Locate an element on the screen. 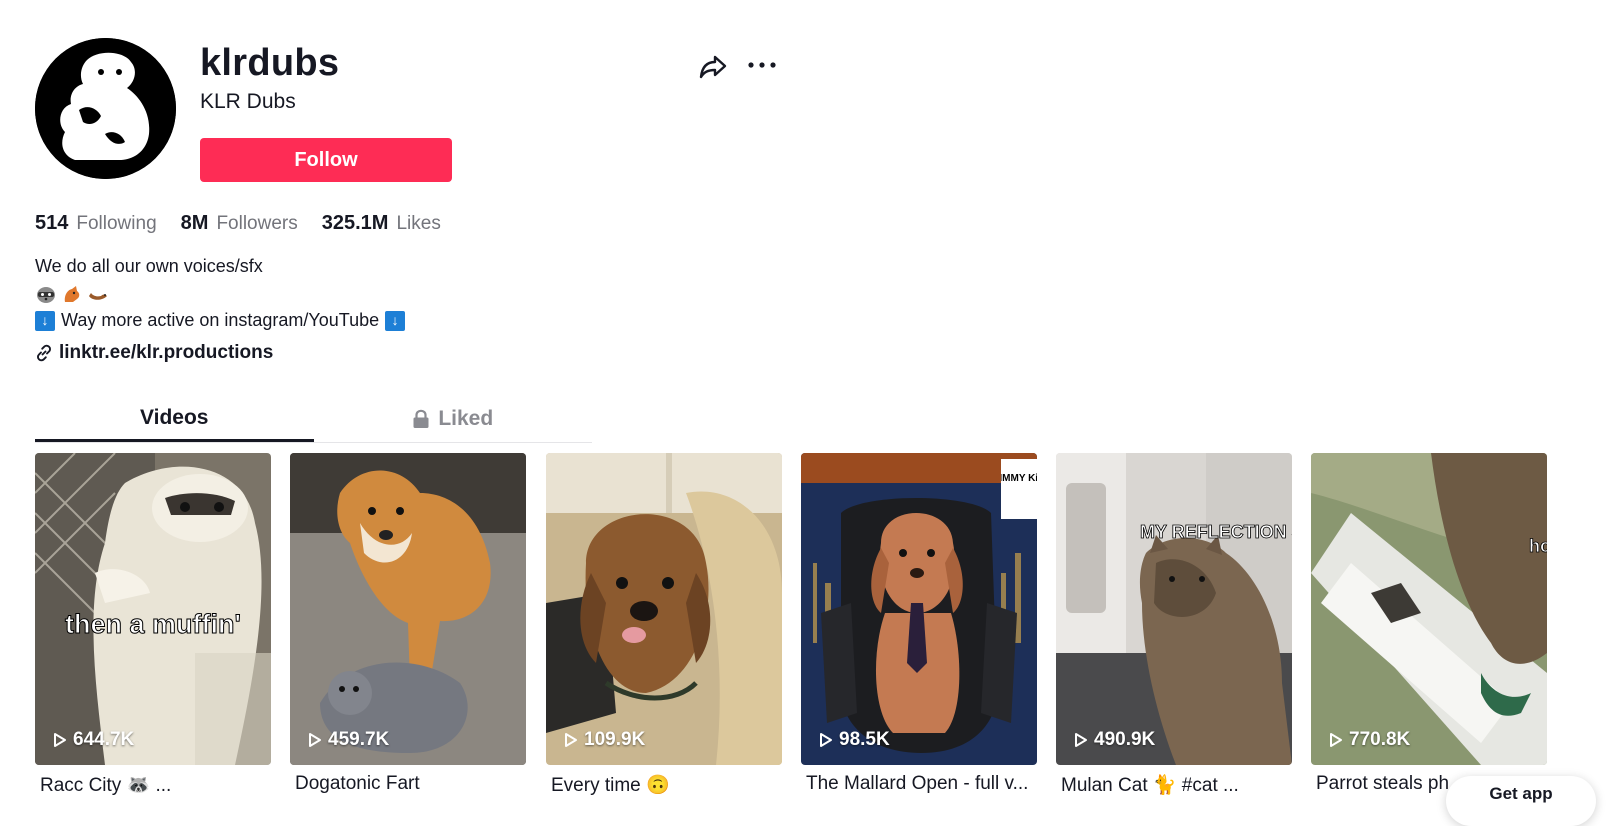  view-count-value: 770.8K is located at coordinates (1380, 739).